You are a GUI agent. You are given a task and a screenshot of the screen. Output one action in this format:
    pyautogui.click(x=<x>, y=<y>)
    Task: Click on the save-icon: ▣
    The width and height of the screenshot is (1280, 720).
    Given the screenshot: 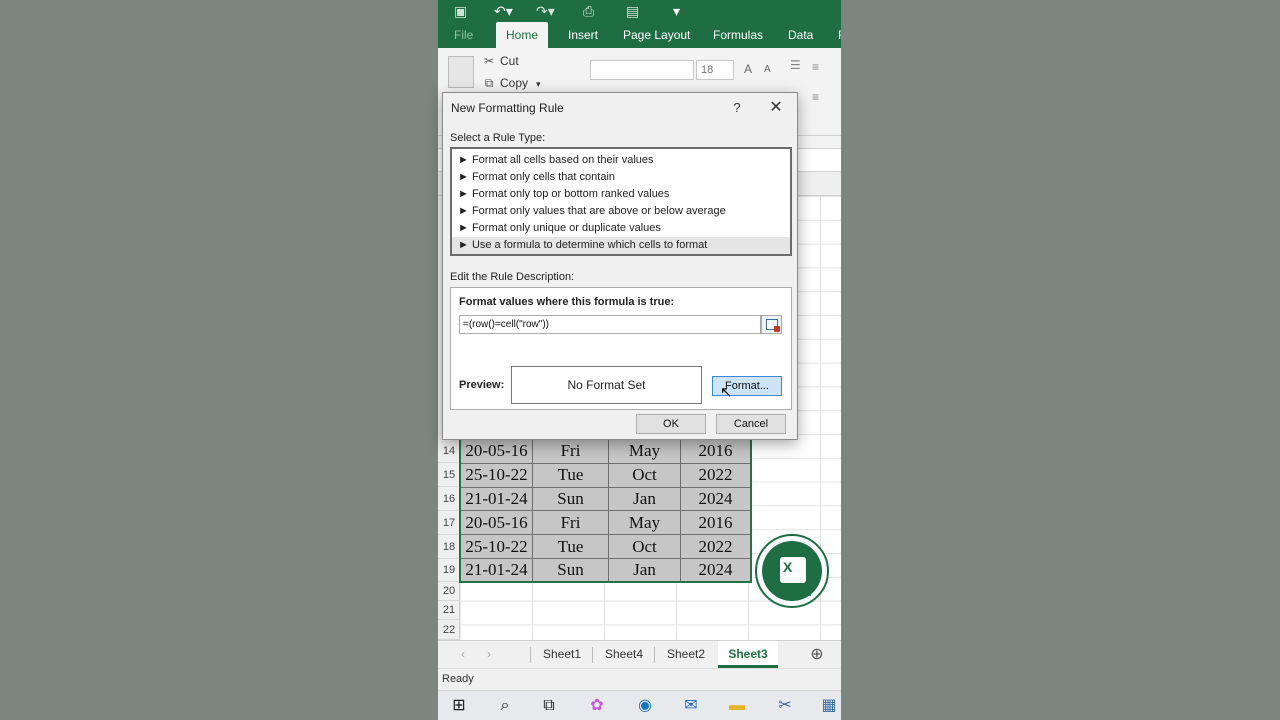 What is the action you would take?
    pyautogui.click(x=460, y=11)
    